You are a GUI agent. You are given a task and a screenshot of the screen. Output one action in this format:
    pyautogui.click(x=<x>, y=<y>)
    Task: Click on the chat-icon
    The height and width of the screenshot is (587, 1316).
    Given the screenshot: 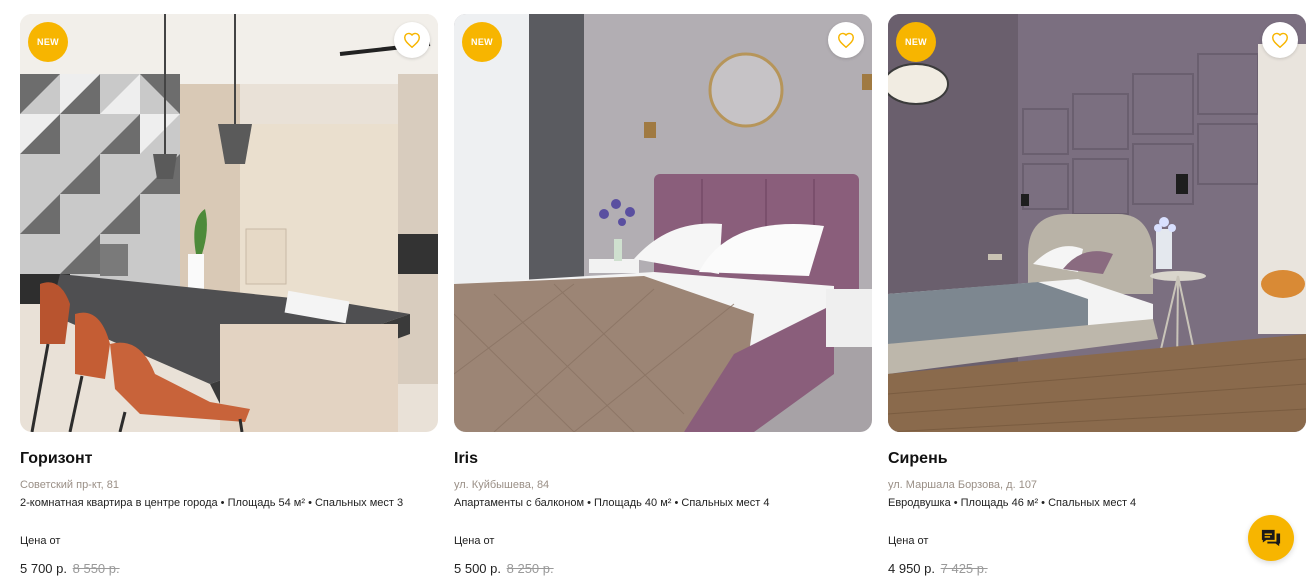 What is the action you would take?
    pyautogui.click(x=1271, y=538)
    